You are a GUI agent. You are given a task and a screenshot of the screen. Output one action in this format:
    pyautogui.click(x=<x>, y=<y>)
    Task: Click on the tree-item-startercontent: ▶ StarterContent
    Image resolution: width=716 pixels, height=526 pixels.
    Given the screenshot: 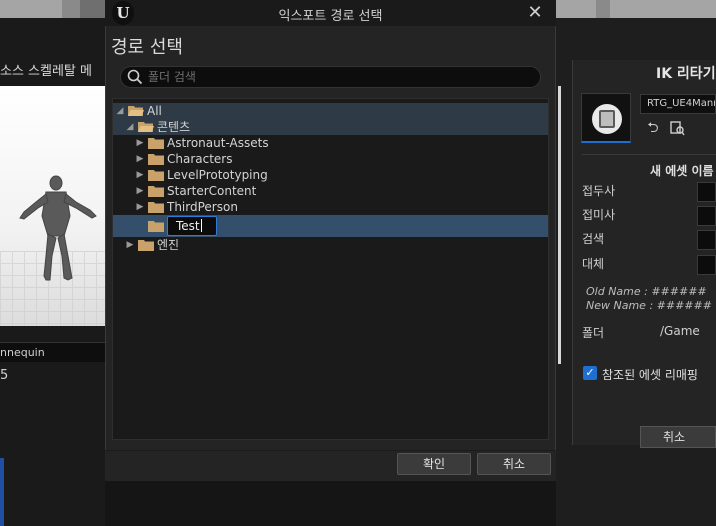 What is the action you would take?
    pyautogui.click(x=335, y=191)
    